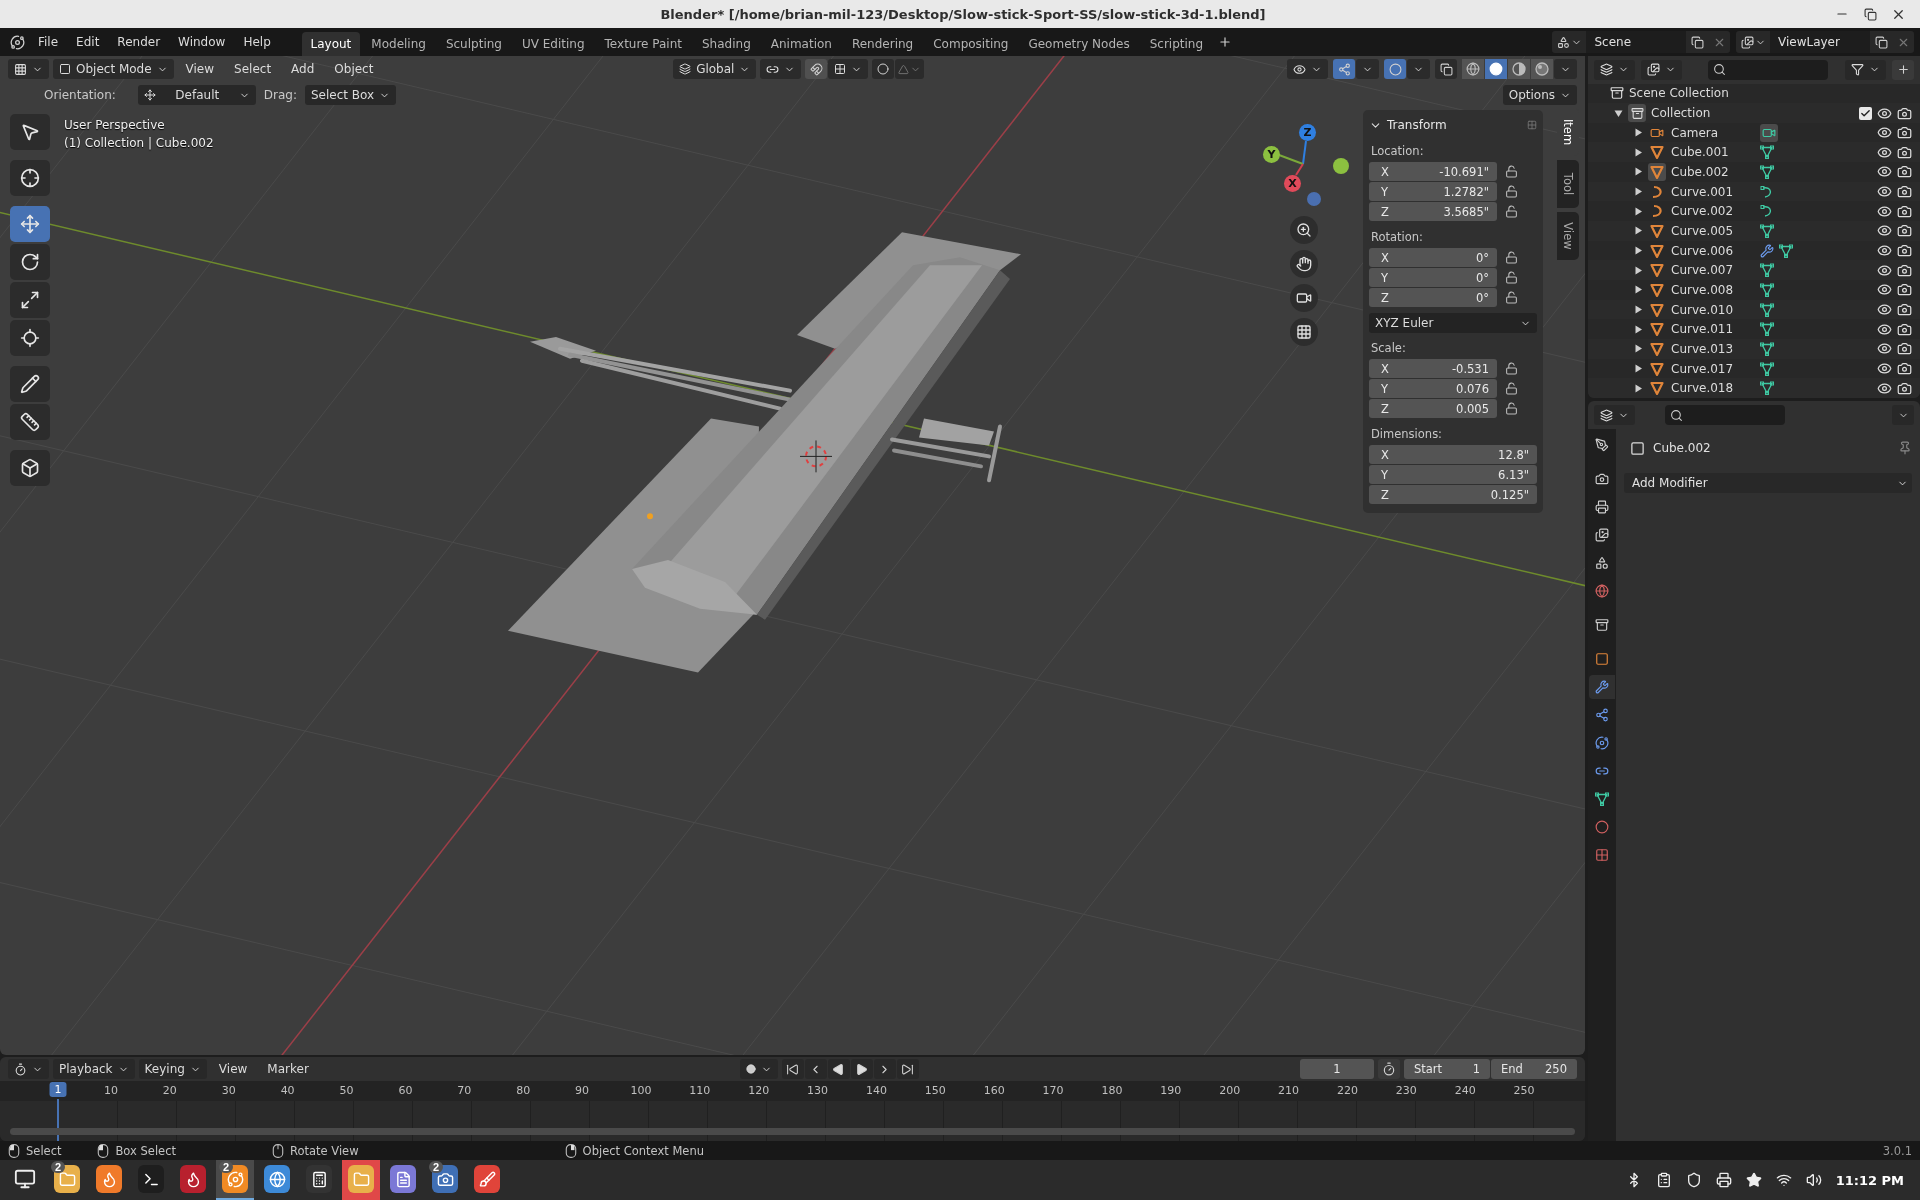 The image size is (1920, 1200). What do you see at coordinates (1433, 191) in the screenshot?
I see `number-field: Y 1.2782"` at bounding box center [1433, 191].